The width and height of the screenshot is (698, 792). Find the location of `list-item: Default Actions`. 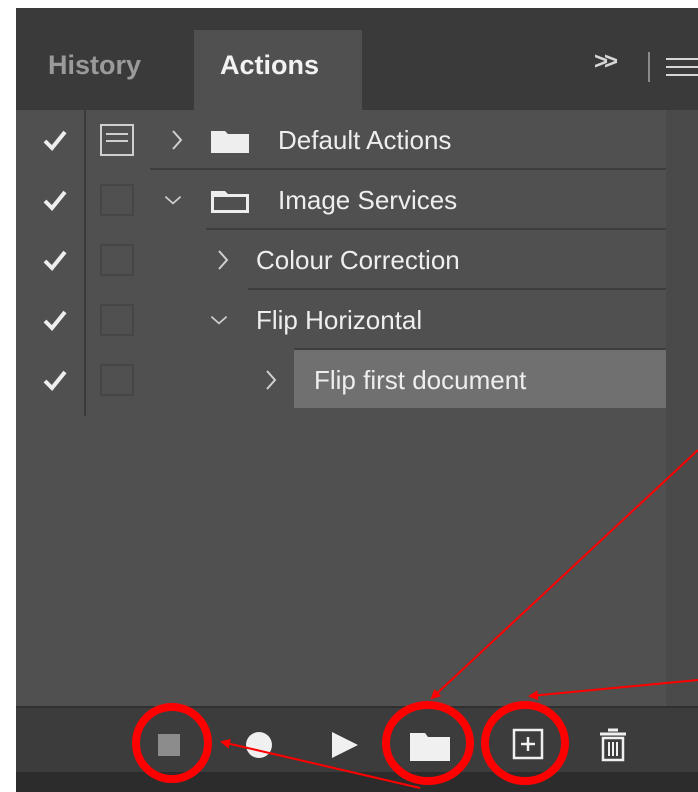

list-item: Default Actions is located at coordinates (341, 140).